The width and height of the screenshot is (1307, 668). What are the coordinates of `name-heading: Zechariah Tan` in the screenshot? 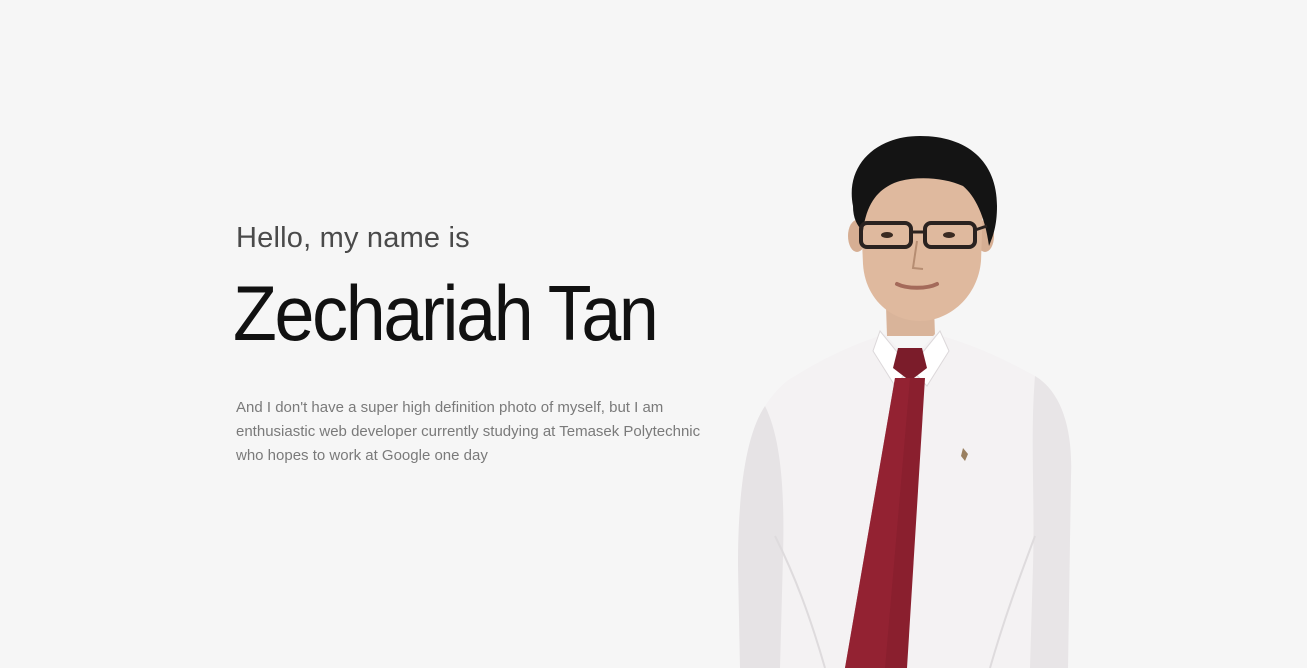 It's located at (446, 313).